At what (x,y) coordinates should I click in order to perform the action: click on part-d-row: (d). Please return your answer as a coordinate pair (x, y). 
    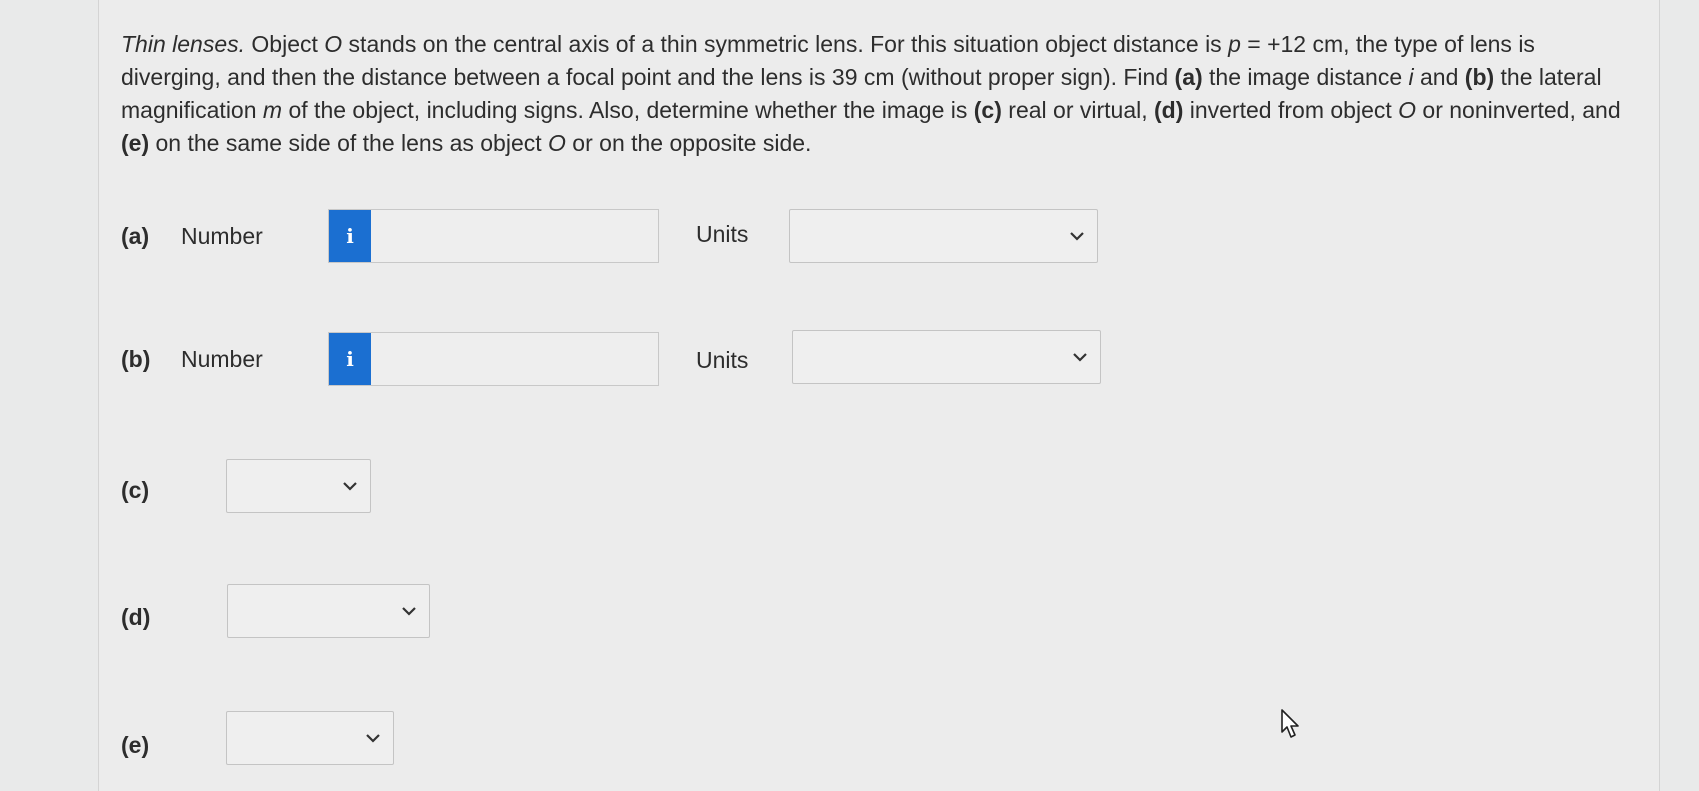
    Looking at the image, I should click on (151, 617).